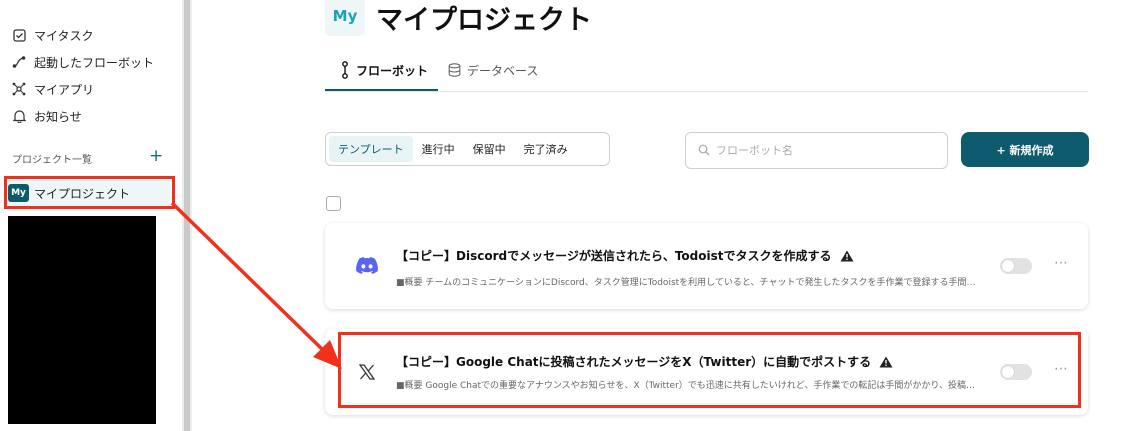 The height and width of the screenshot is (431, 1121). I want to click on projects-section-label: プロジェクト一覧, so click(52, 160).